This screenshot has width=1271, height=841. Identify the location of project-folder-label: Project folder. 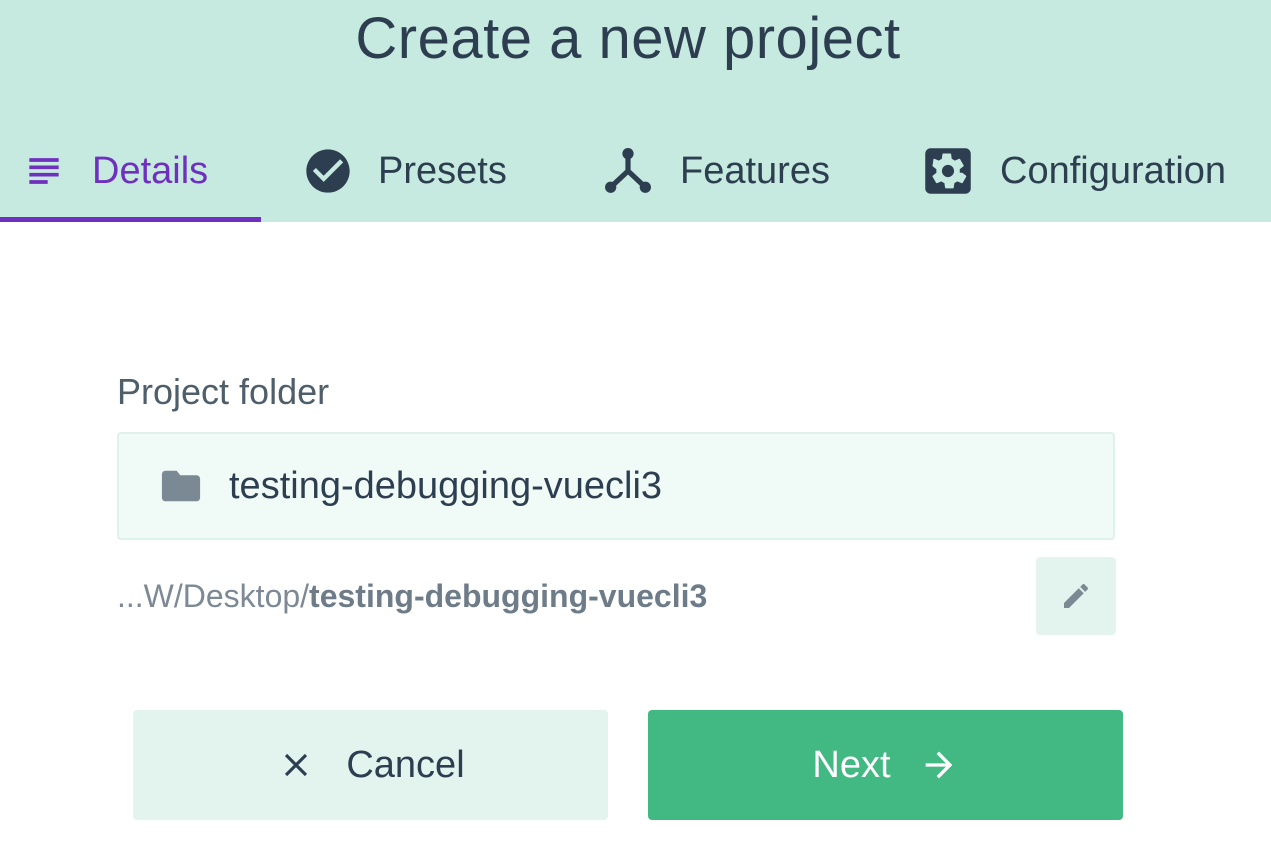
(223, 391).